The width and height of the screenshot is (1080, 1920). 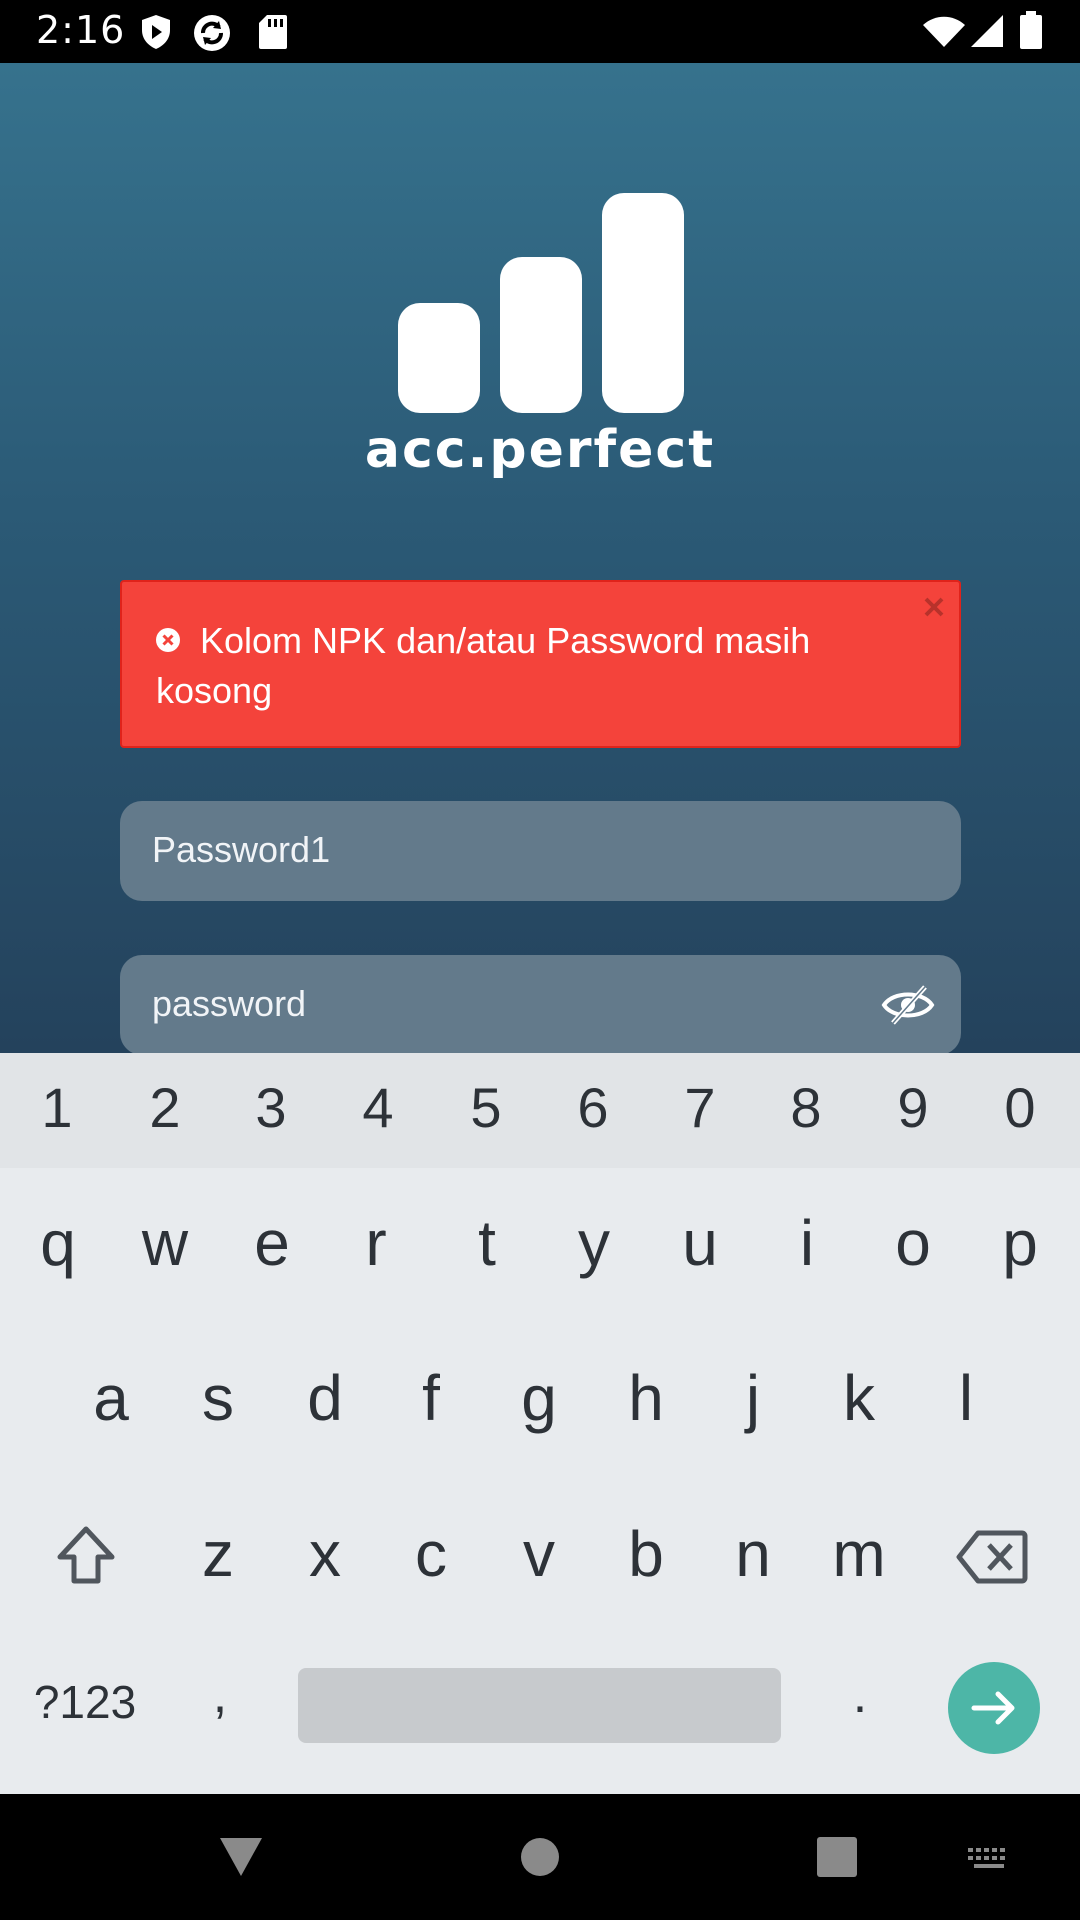 I want to click on npk-input: Password1, so click(x=540, y=851).